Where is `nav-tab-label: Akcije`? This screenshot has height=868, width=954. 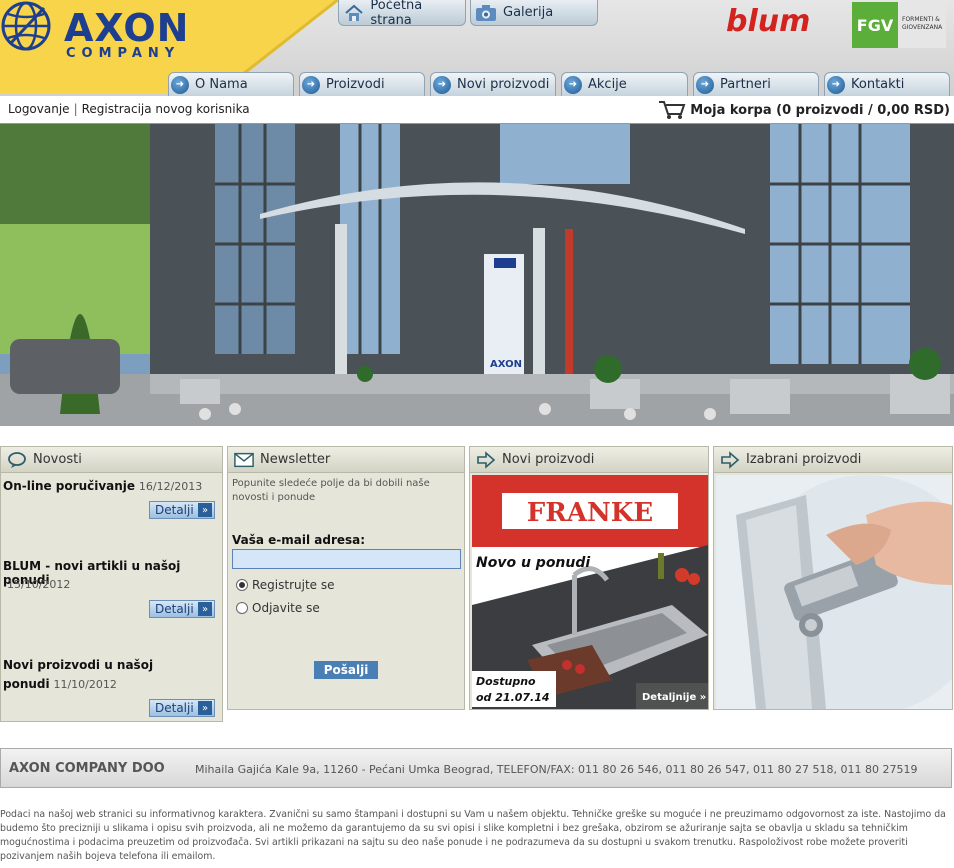 nav-tab-label: Akcije is located at coordinates (607, 84).